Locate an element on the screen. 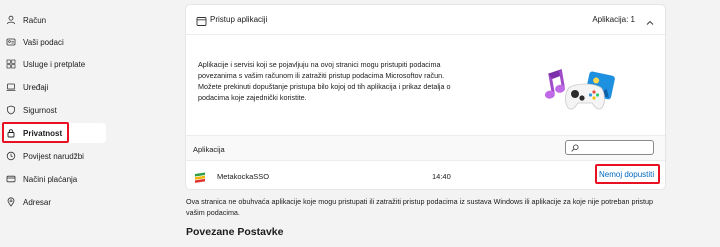  location-icon is located at coordinates (11, 202).